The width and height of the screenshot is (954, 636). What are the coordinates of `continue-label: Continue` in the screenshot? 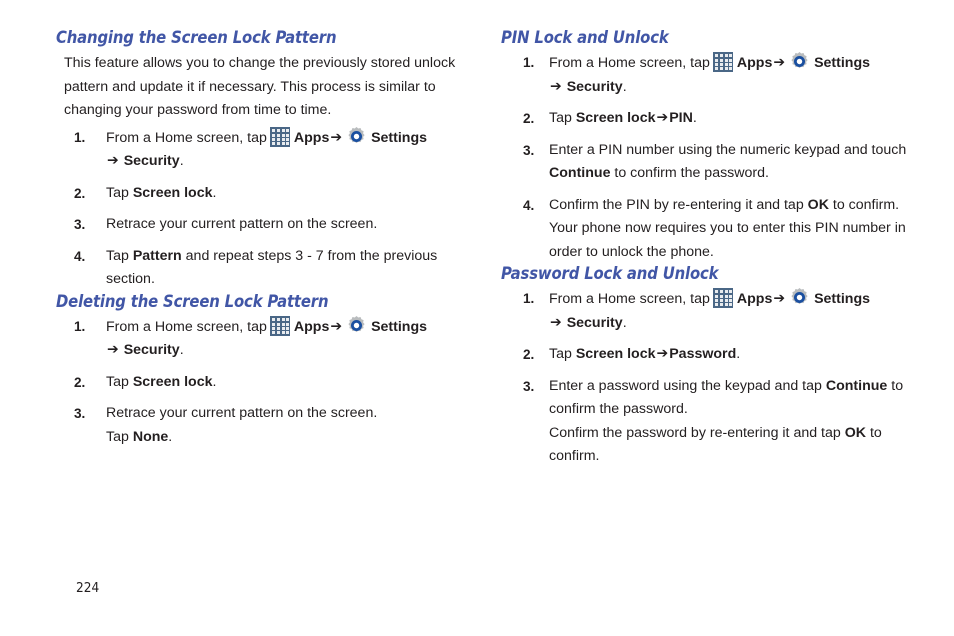 It's located at (856, 385).